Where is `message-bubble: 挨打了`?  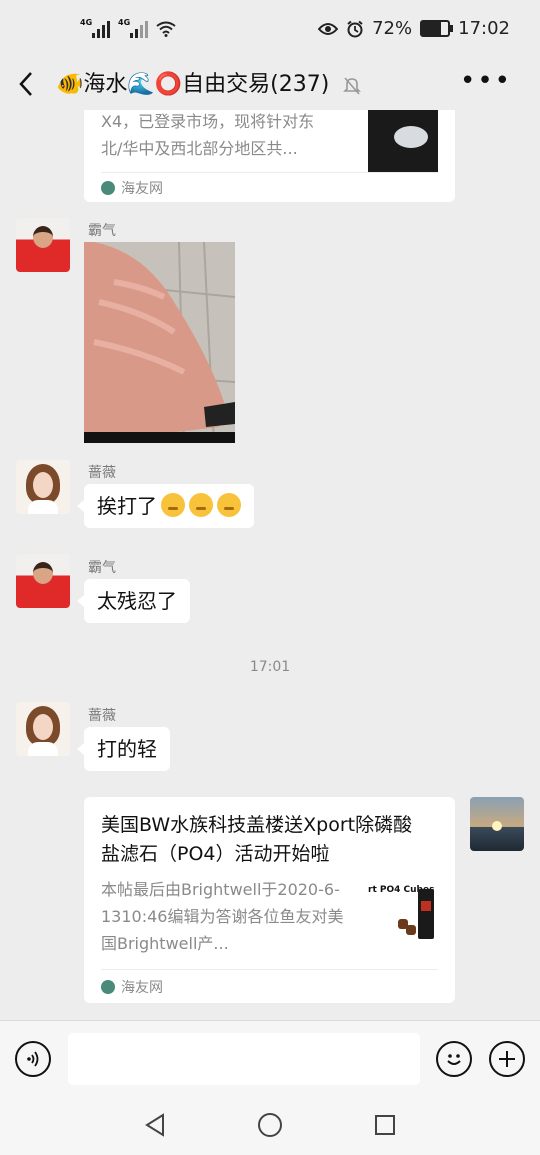
message-bubble: 挨打了 is located at coordinates (165, 506).